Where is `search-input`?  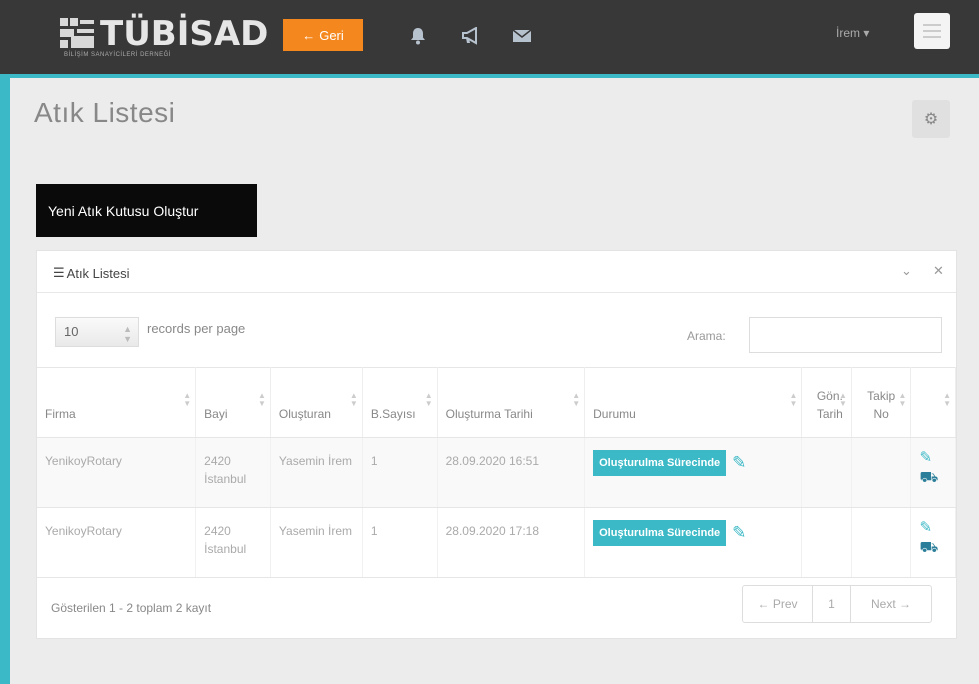
search-input is located at coordinates (845, 335).